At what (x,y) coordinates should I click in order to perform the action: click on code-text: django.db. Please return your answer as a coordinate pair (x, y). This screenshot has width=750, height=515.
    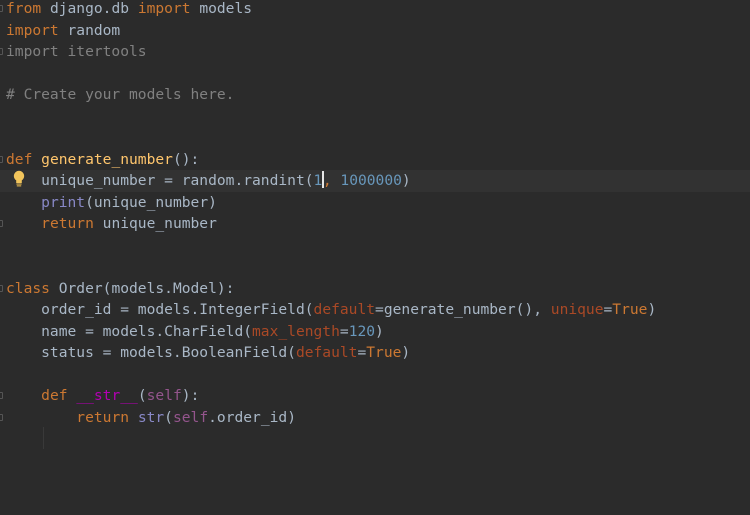
    Looking at the image, I should click on (89, 8).